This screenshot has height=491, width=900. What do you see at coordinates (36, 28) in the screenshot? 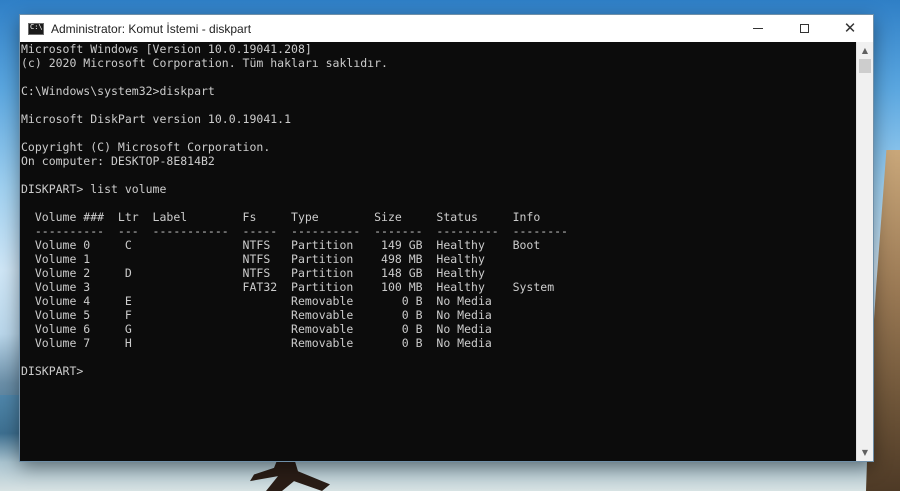
I see `cmd-icon` at bounding box center [36, 28].